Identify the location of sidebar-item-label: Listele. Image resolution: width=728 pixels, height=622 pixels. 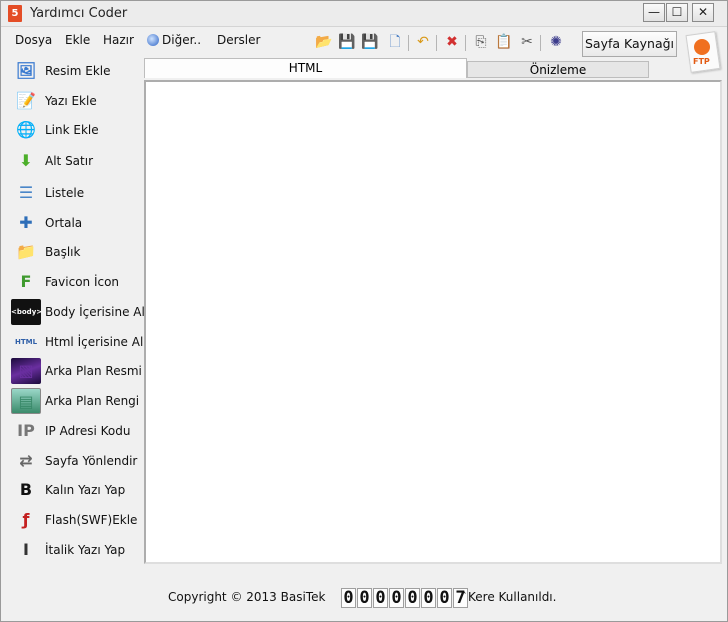
(65, 193).